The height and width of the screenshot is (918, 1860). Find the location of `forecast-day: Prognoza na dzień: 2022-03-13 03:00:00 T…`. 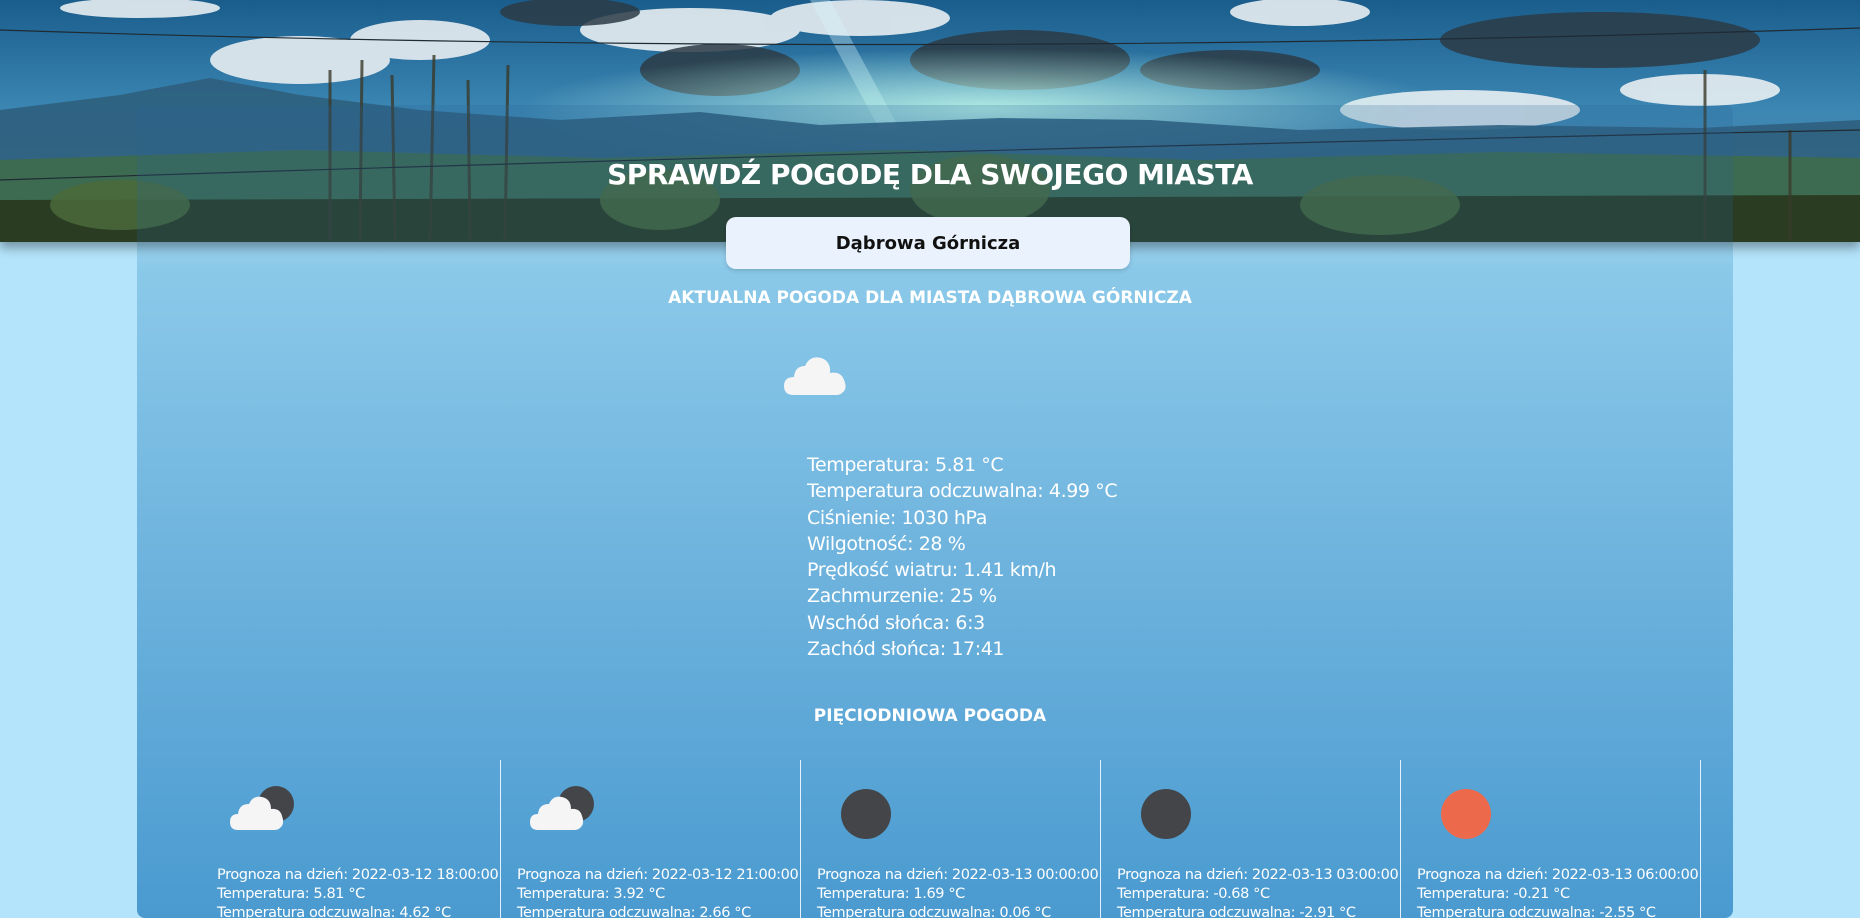

forecast-day: Prognoza na dzień: 2022-03-13 03:00:00 T… is located at coordinates (1250, 839).